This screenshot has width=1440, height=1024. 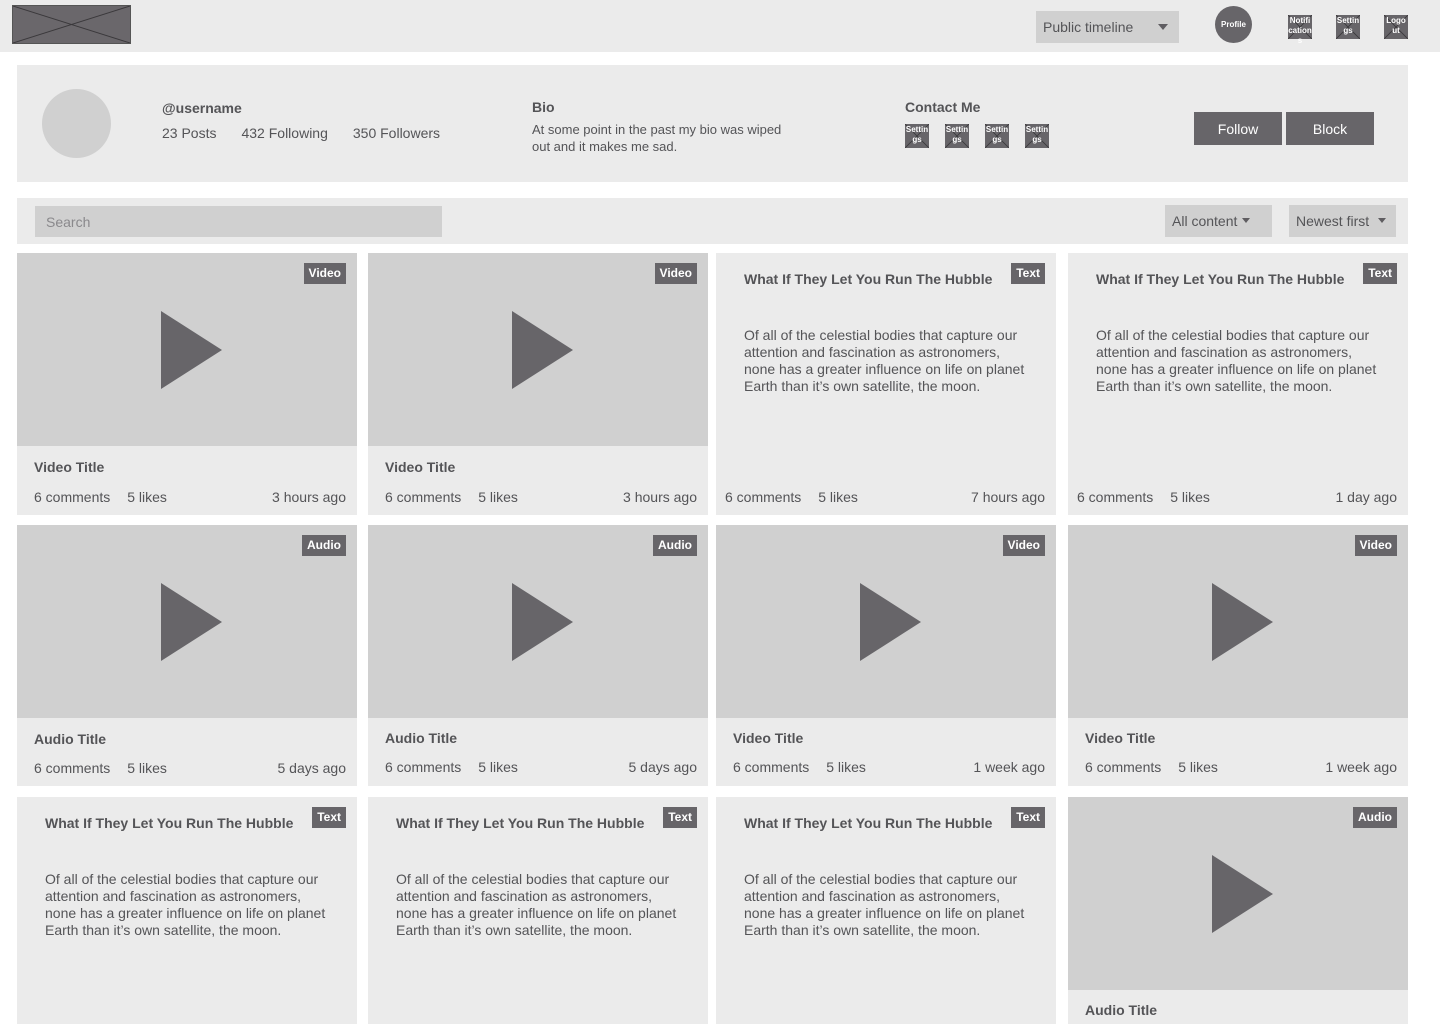 What do you see at coordinates (76, 123) in the screenshot?
I see `avatar` at bounding box center [76, 123].